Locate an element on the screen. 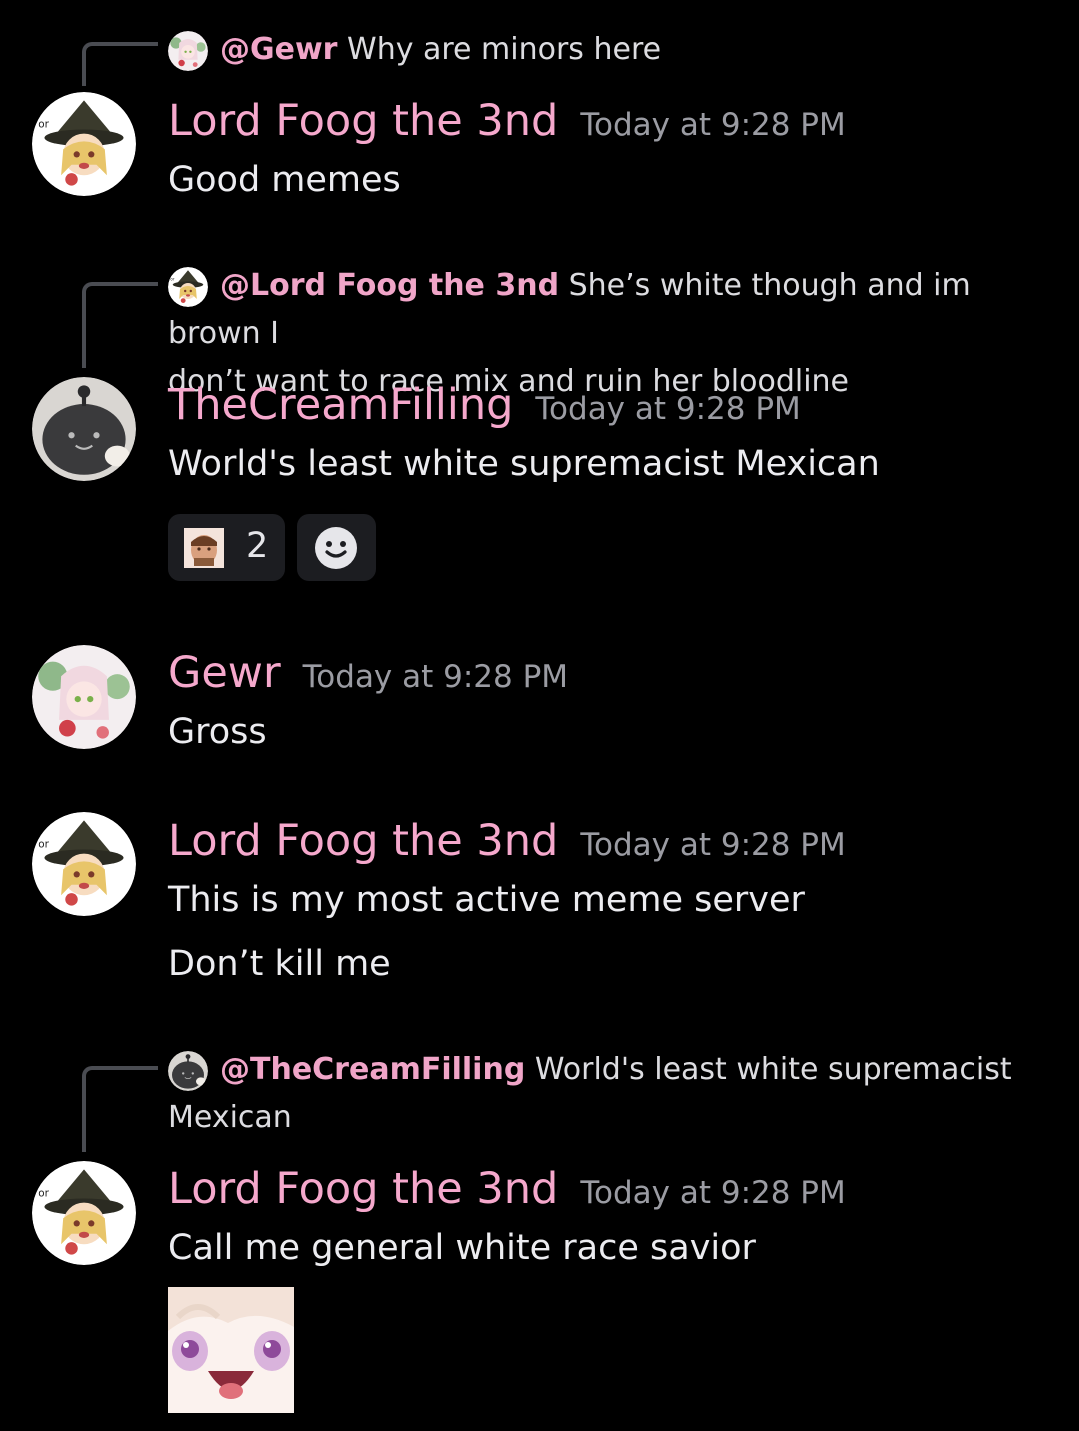  reply-preview: @Gewr Why are minors here is located at coordinates (414, 50).